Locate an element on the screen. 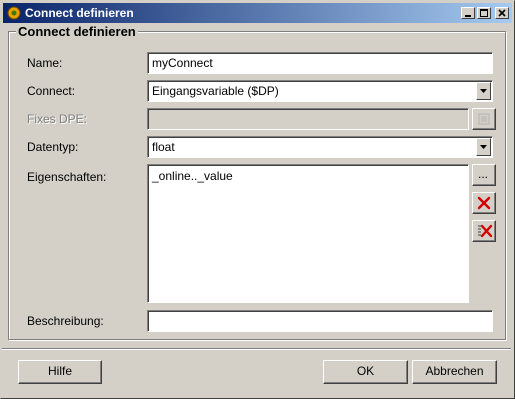  connect-dropdown-button is located at coordinates (483, 91).